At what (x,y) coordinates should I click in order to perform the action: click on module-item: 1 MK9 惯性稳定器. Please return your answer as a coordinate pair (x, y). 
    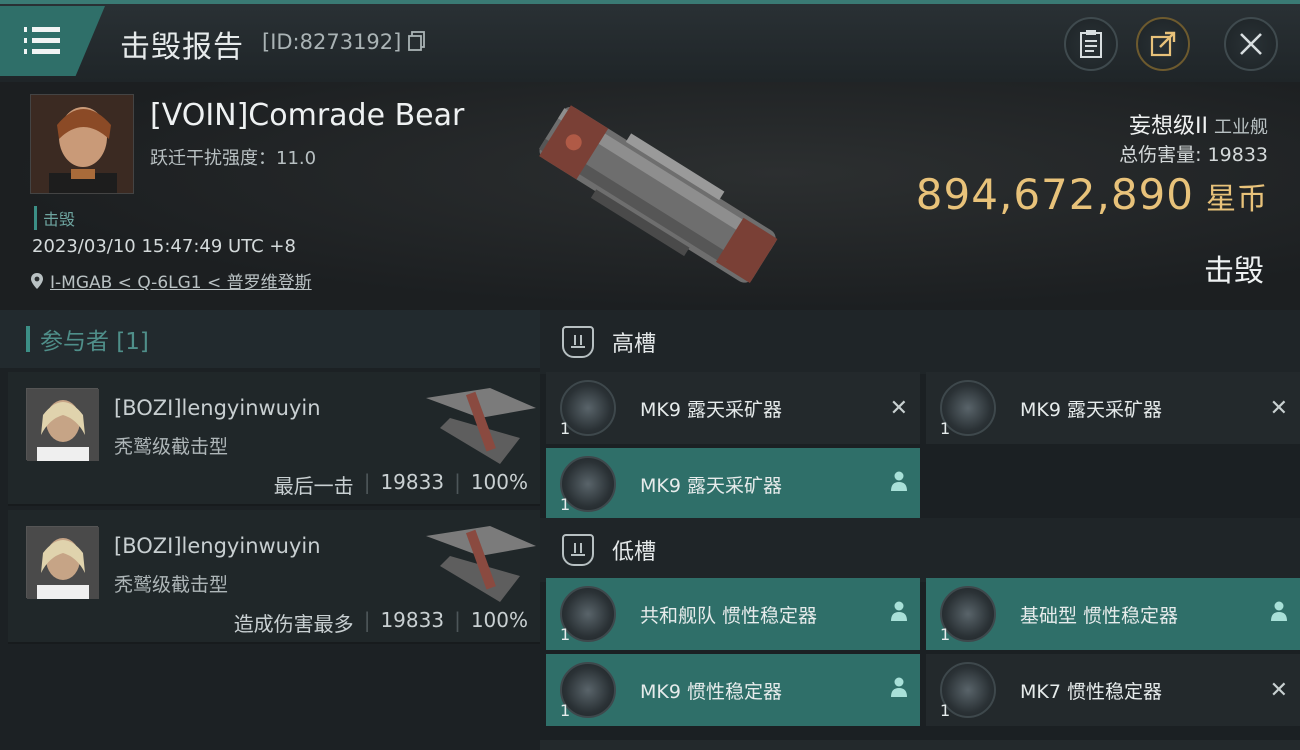
    Looking at the image, I should click on (733, 690).